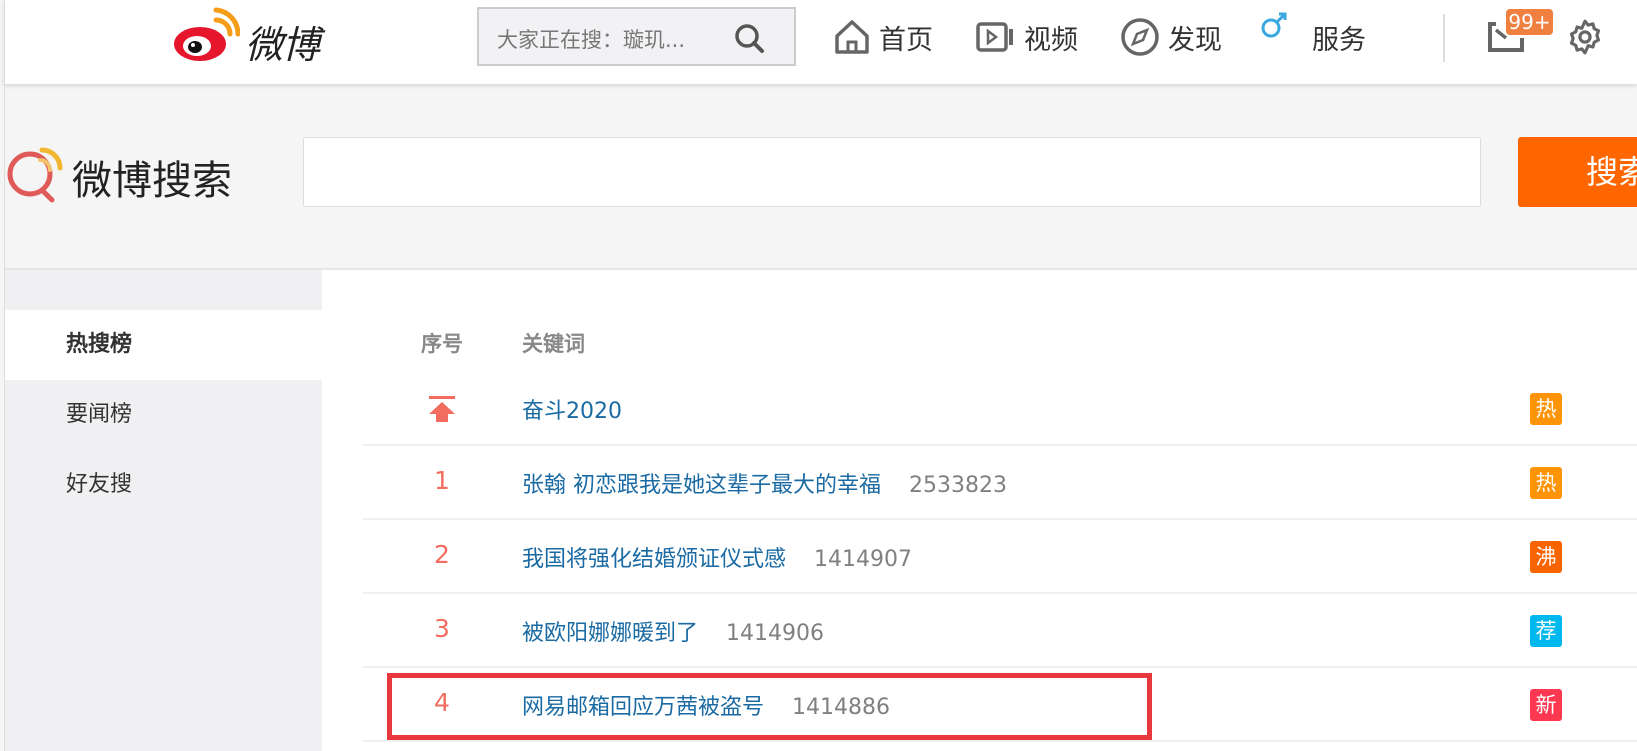  What do you see at coordinates (1577, 172) in the screenshot?
I see `search-button: 搜索` at bounding box center [1577, 172].